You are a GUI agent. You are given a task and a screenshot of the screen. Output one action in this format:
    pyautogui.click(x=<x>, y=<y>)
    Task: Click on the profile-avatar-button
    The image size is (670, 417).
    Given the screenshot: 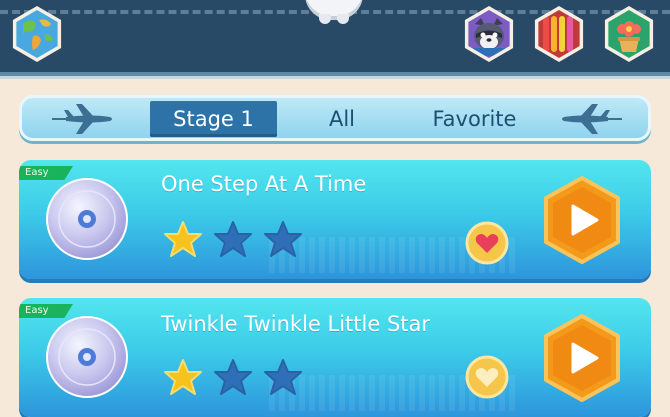 What is the action you would take?
    pyautogui.click(x=489, y=34)
    